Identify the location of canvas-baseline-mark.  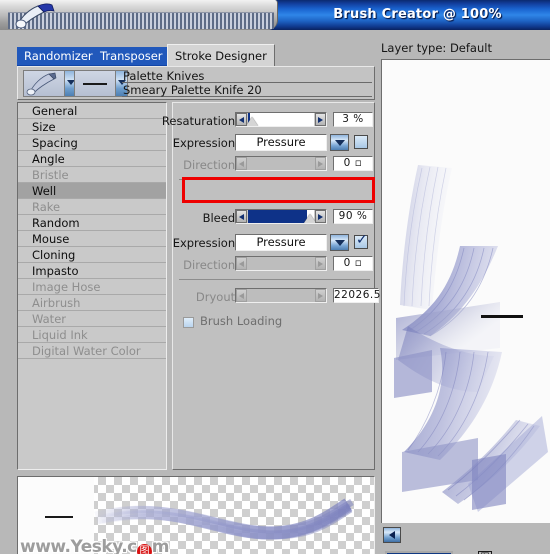
(502, 316).